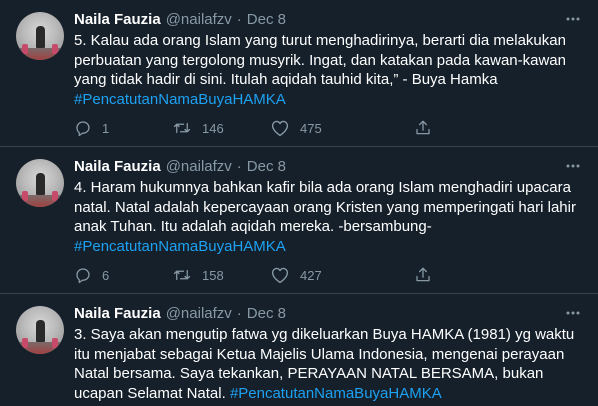  Describe the element at coordinates (106, 275) in the screenshot. I see `reply-count: 6` at that location.